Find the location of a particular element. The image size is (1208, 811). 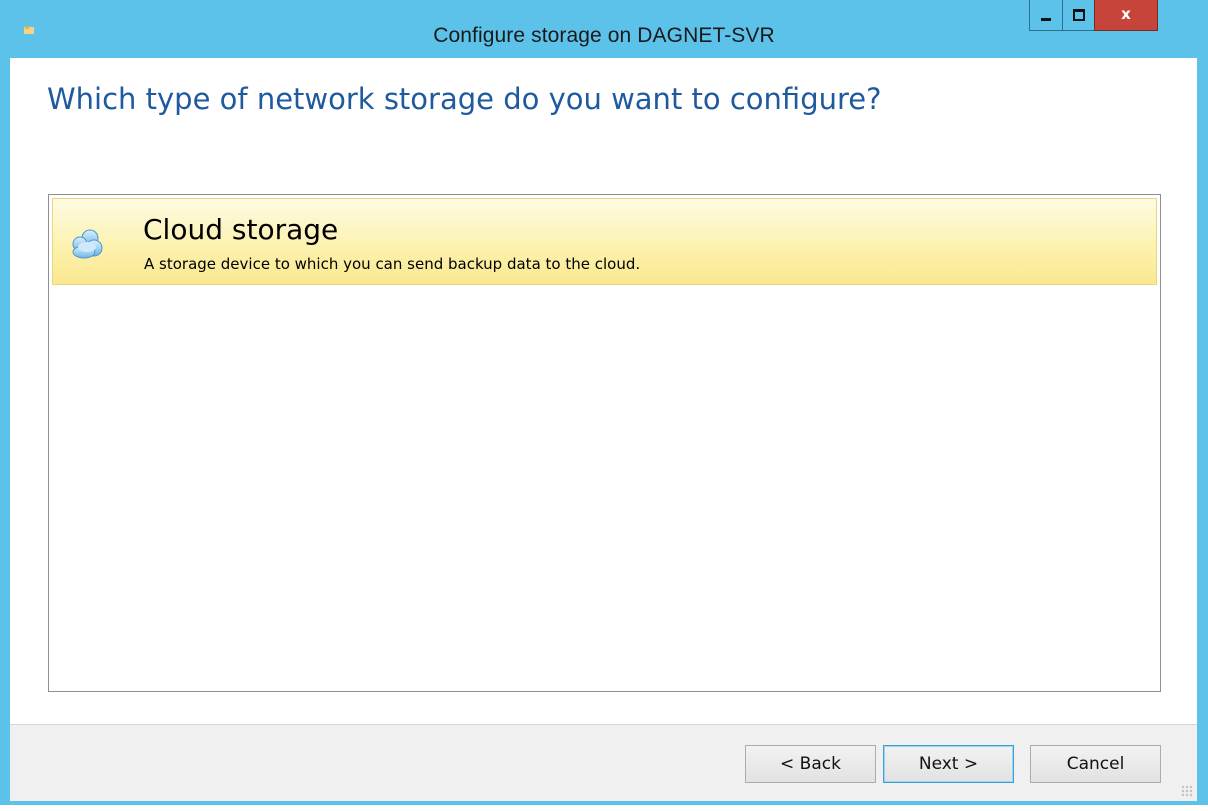

maximize-button is located at coordinates (1078, 15).